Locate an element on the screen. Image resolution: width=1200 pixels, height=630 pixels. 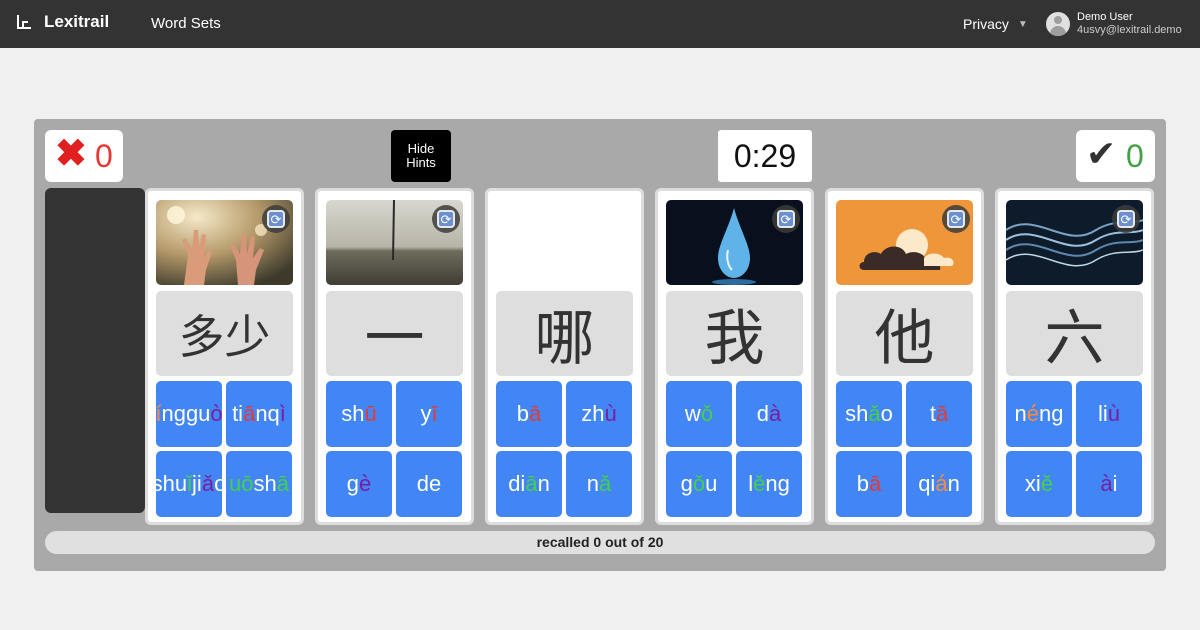
progress-bar: recalled 0 out of 20 is located at coordinates (600, 542).